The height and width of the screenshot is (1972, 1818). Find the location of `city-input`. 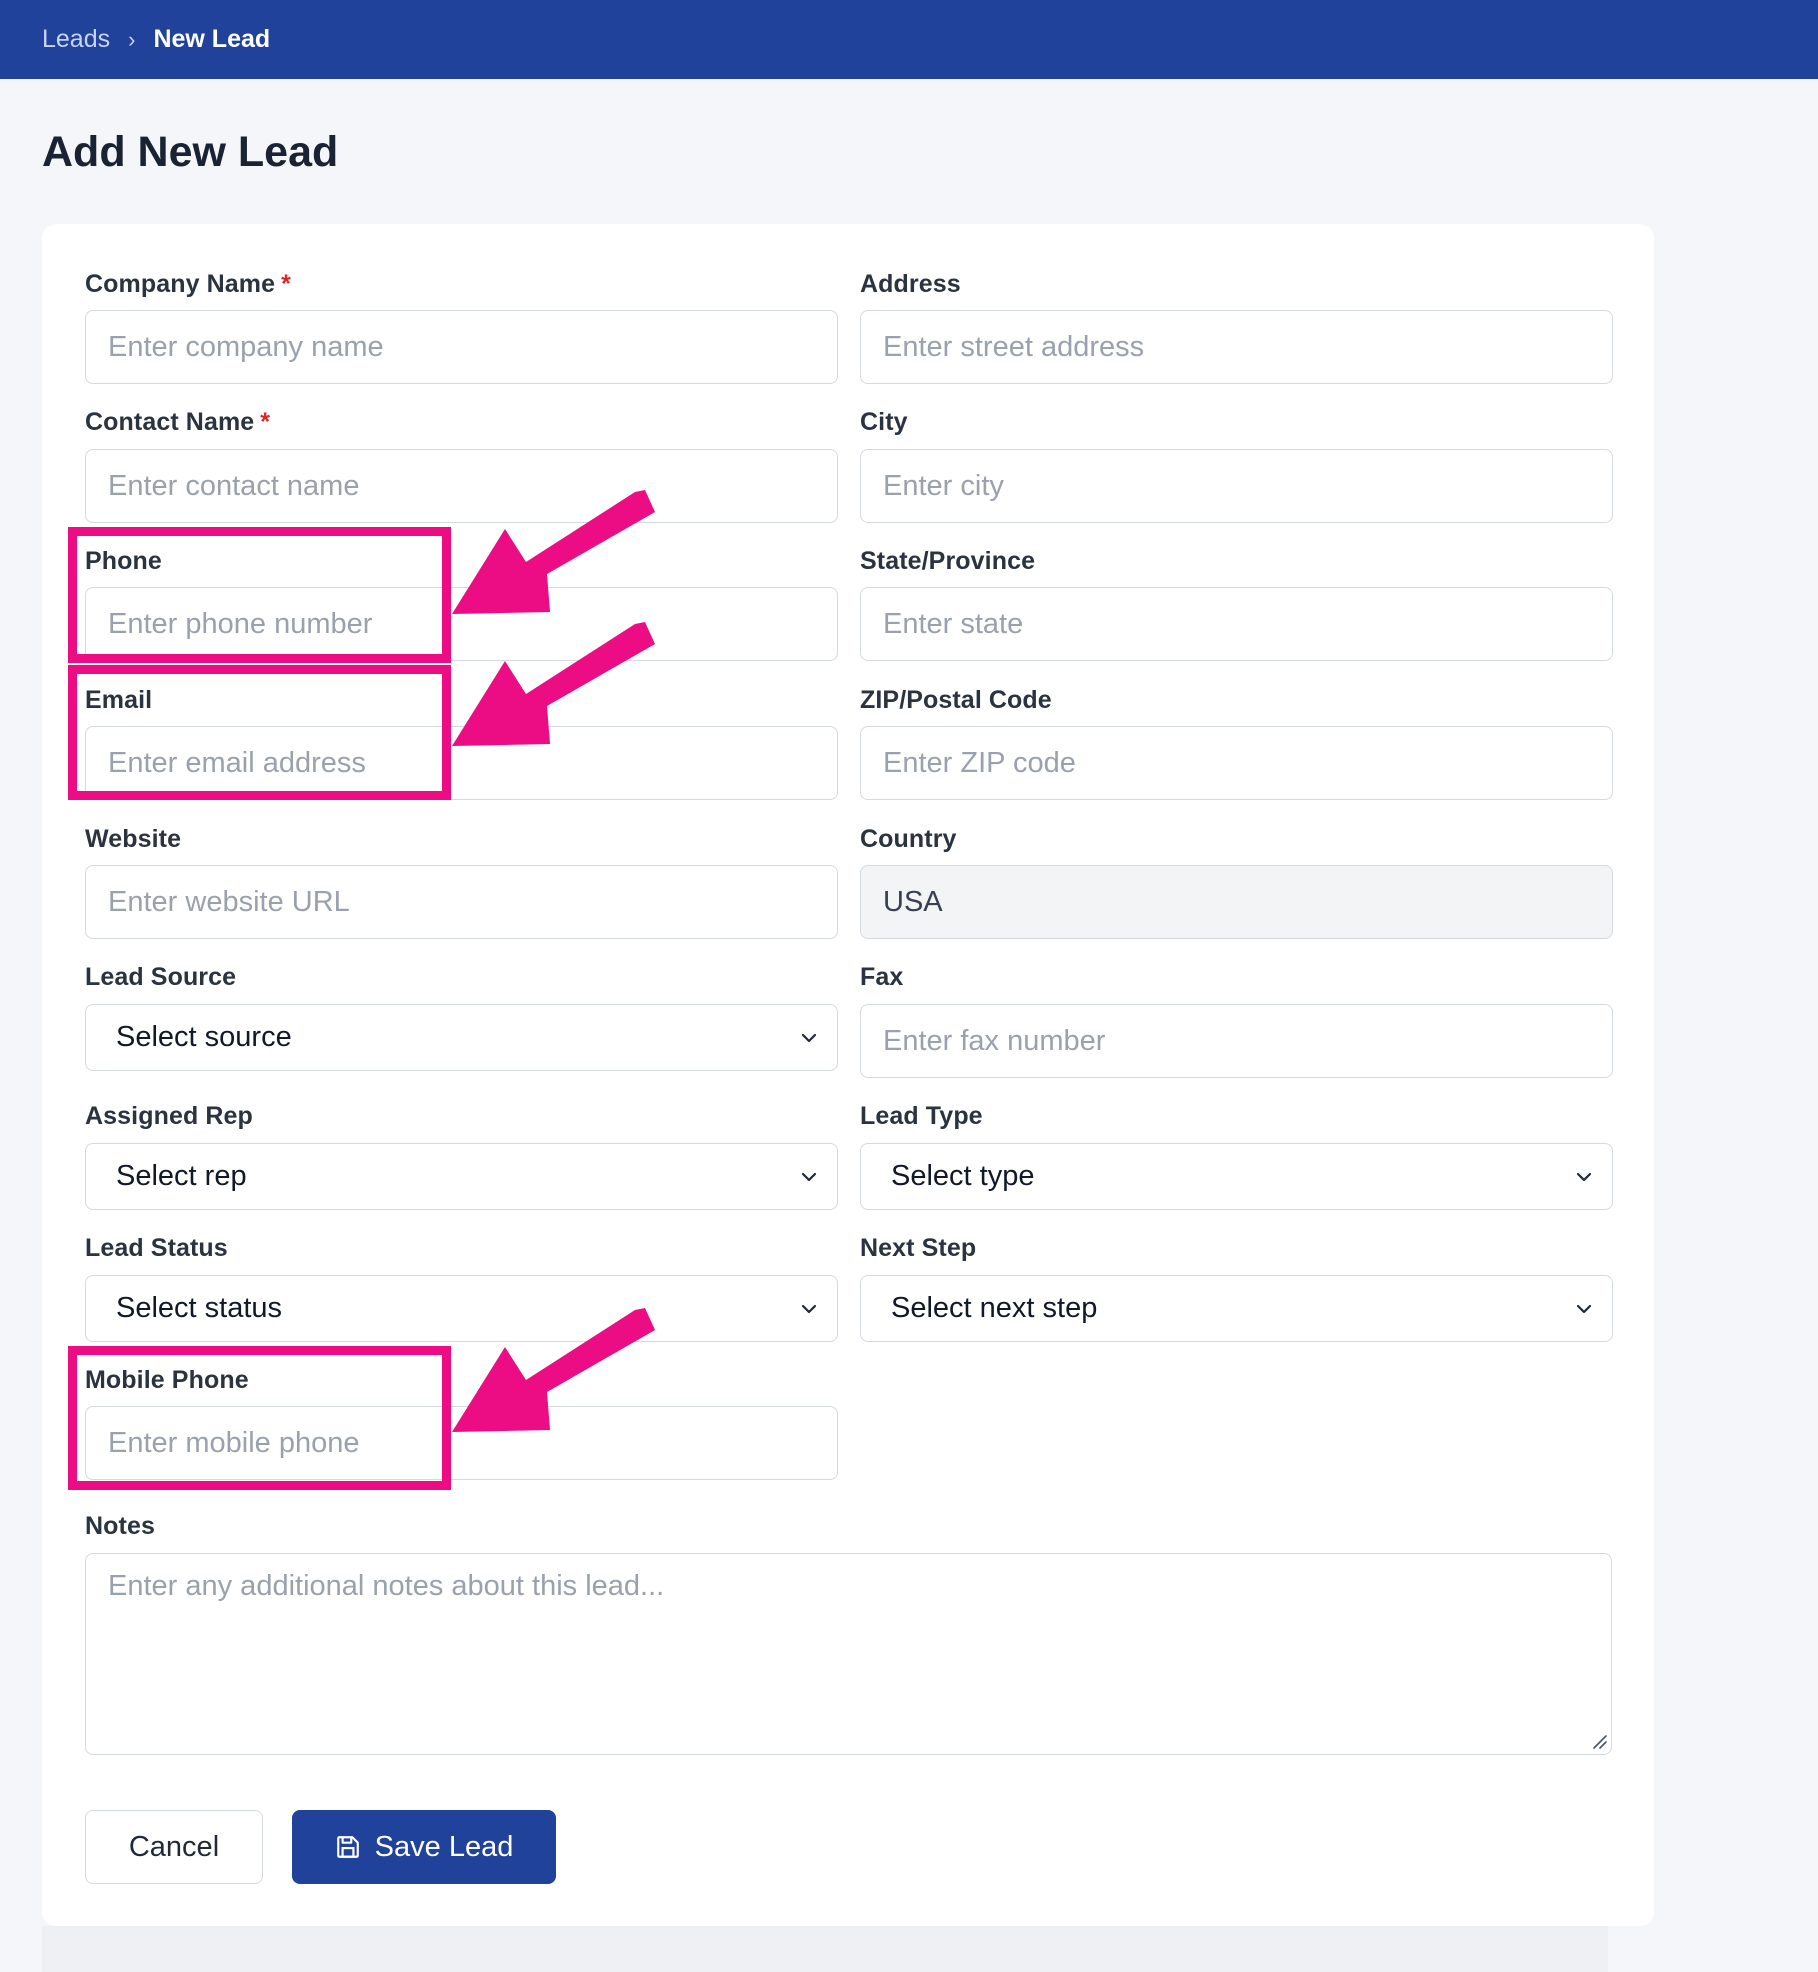

city-input is located at coordinates (1236, 486).